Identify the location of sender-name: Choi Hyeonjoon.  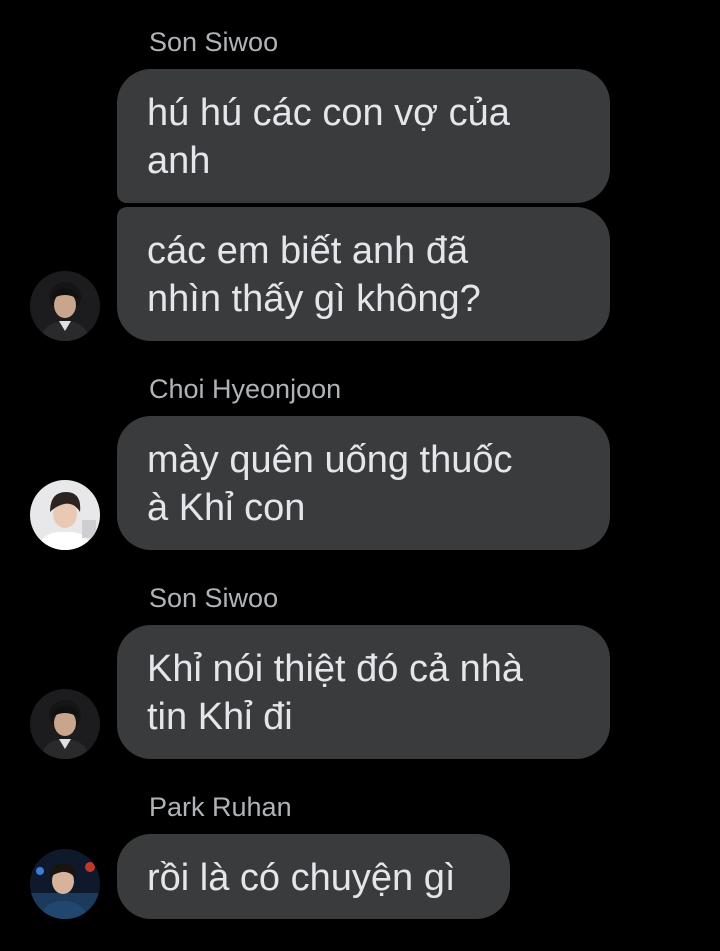
(245, 389).